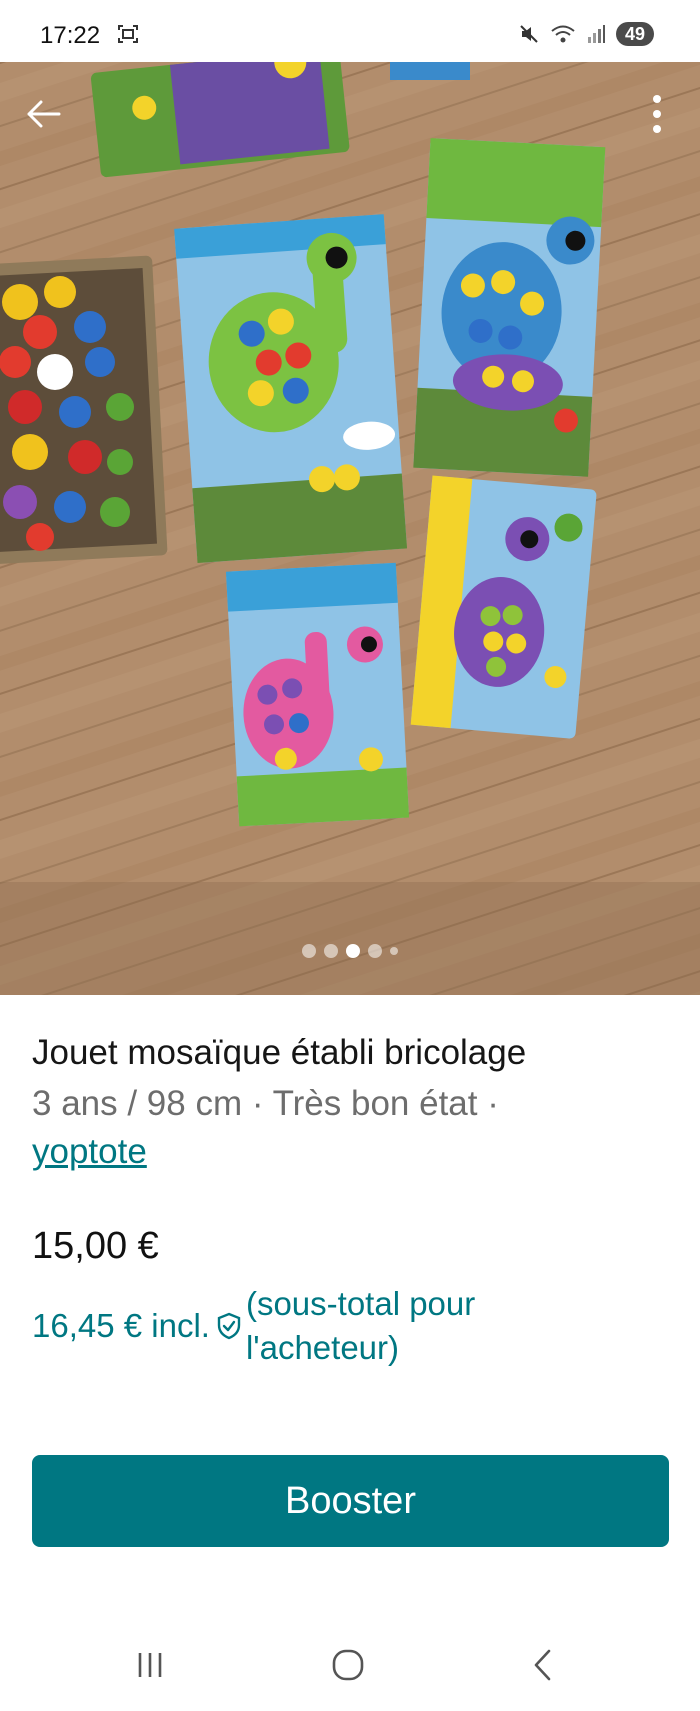 The width and height of the screenshot is (700, 1711). Describe the element at coordinates (70, 35) in the screenshot. I see `status-time: 17:22` at that location.